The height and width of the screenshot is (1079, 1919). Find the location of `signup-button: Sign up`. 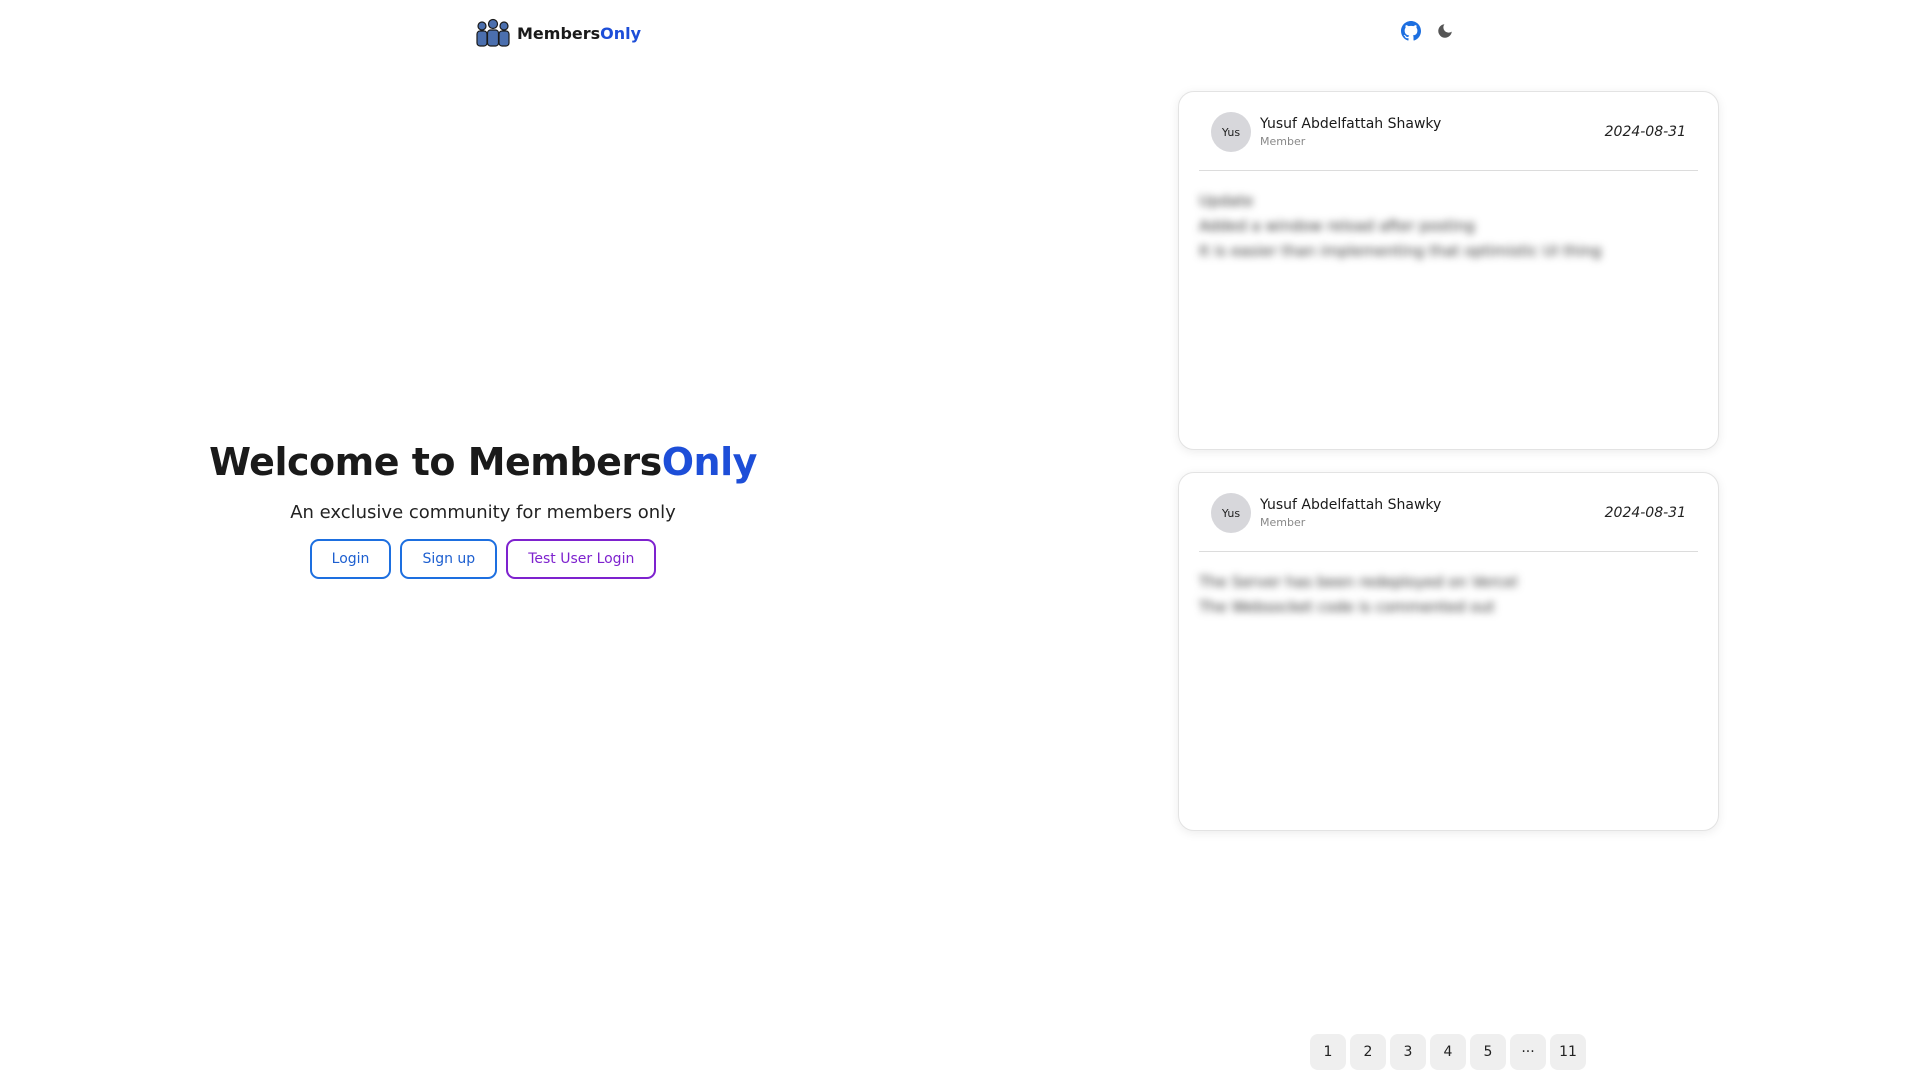

signup-button: Sign up is located at coordinates (449, 559).